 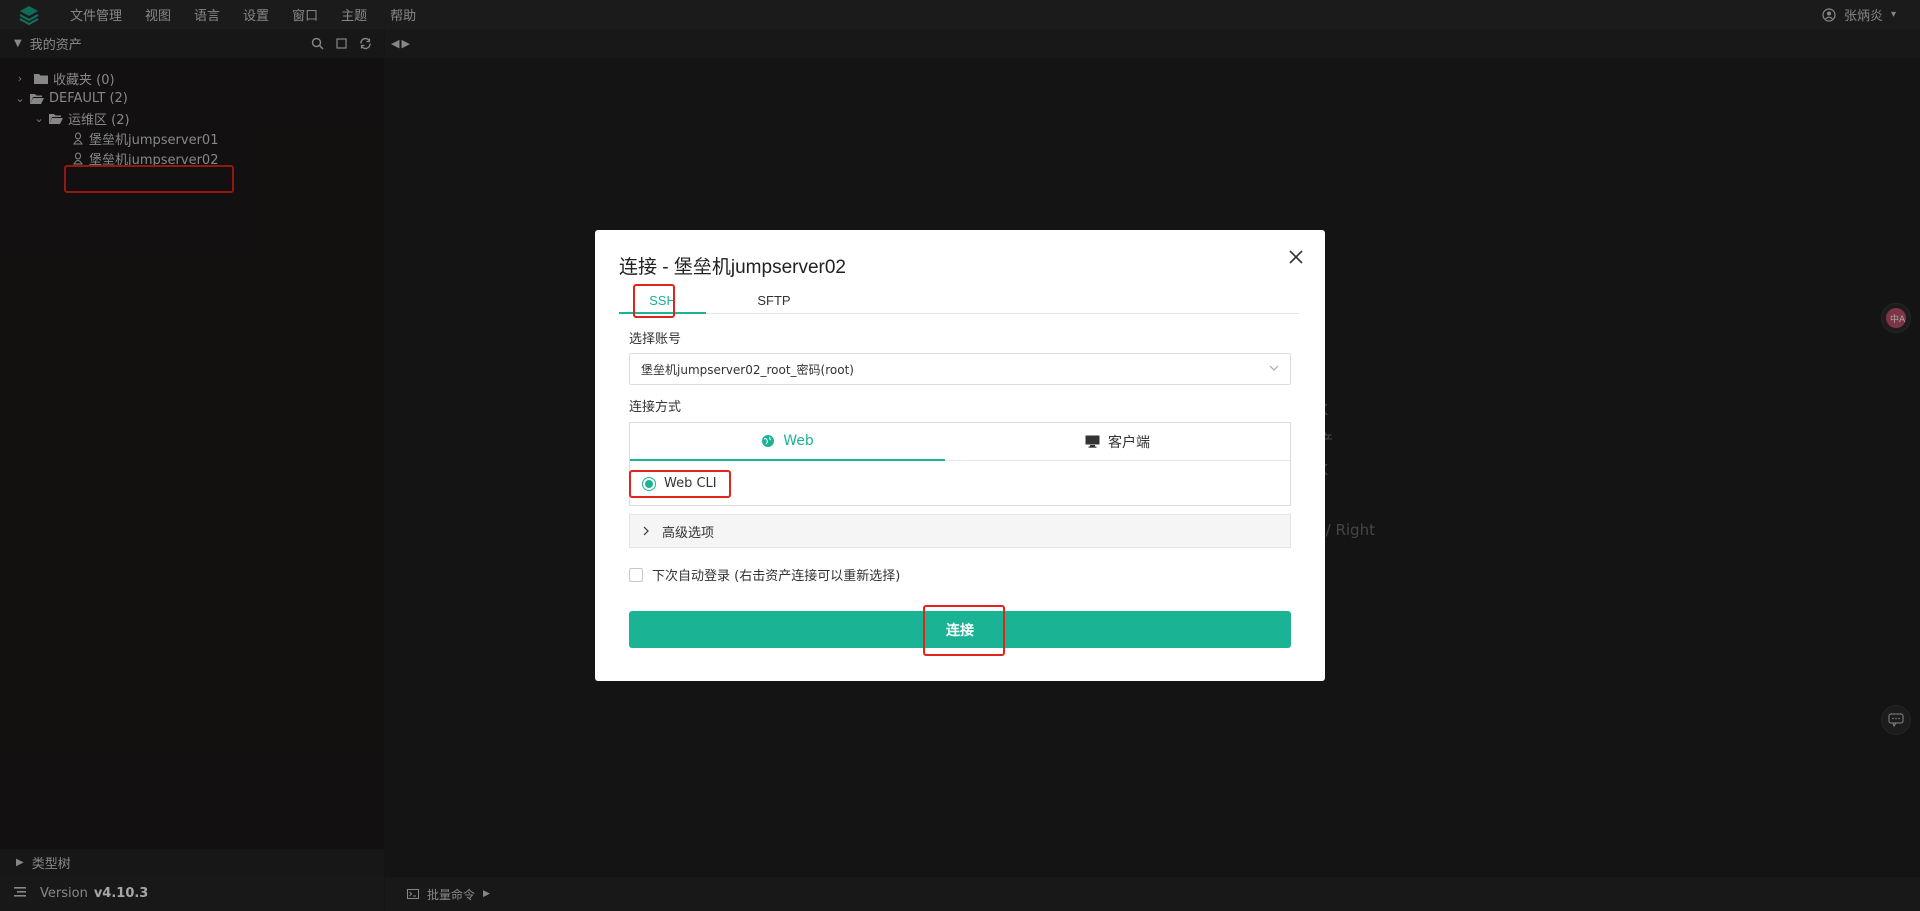 What do you see at coordinates (646, 531) in the screenshot?
I see `chevron-right-icon` at bounding box center [646, 531].